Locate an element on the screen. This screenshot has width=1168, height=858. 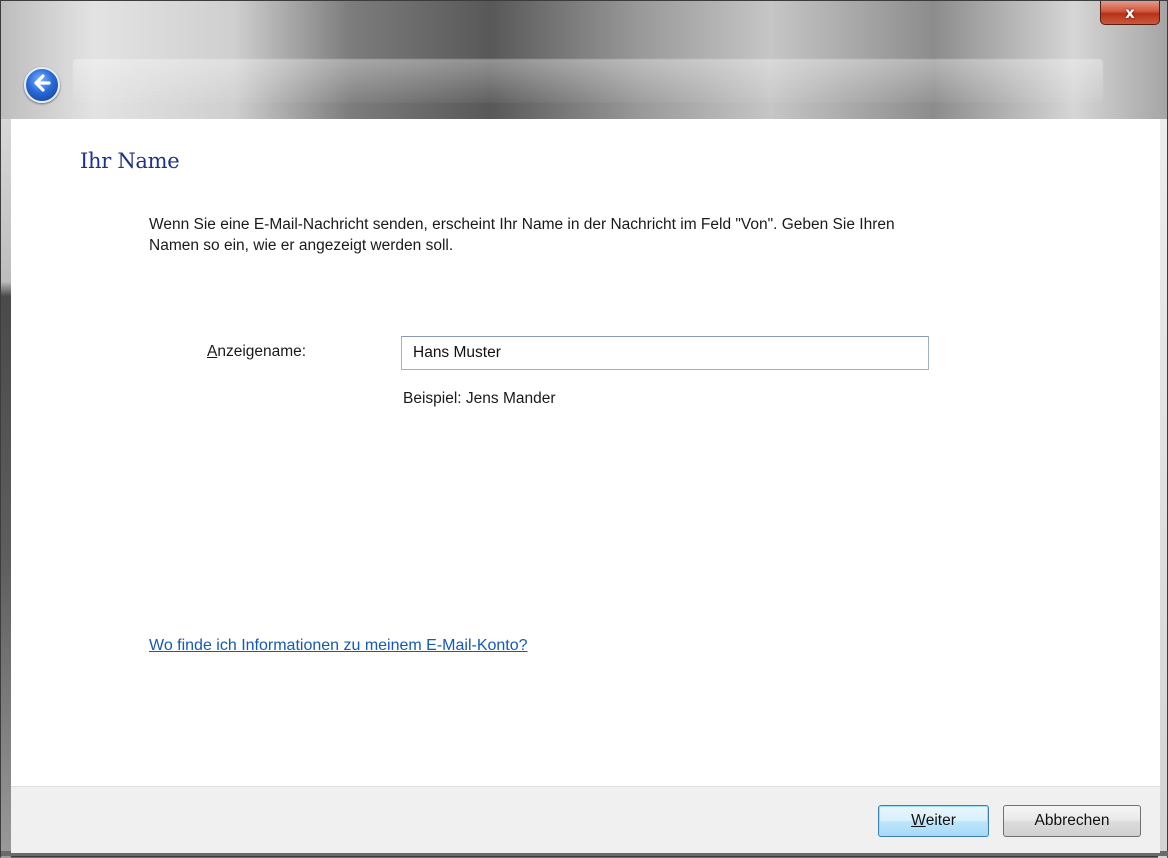
button-bar: Weiter Abbrechen is located at coordinates (585, 819).